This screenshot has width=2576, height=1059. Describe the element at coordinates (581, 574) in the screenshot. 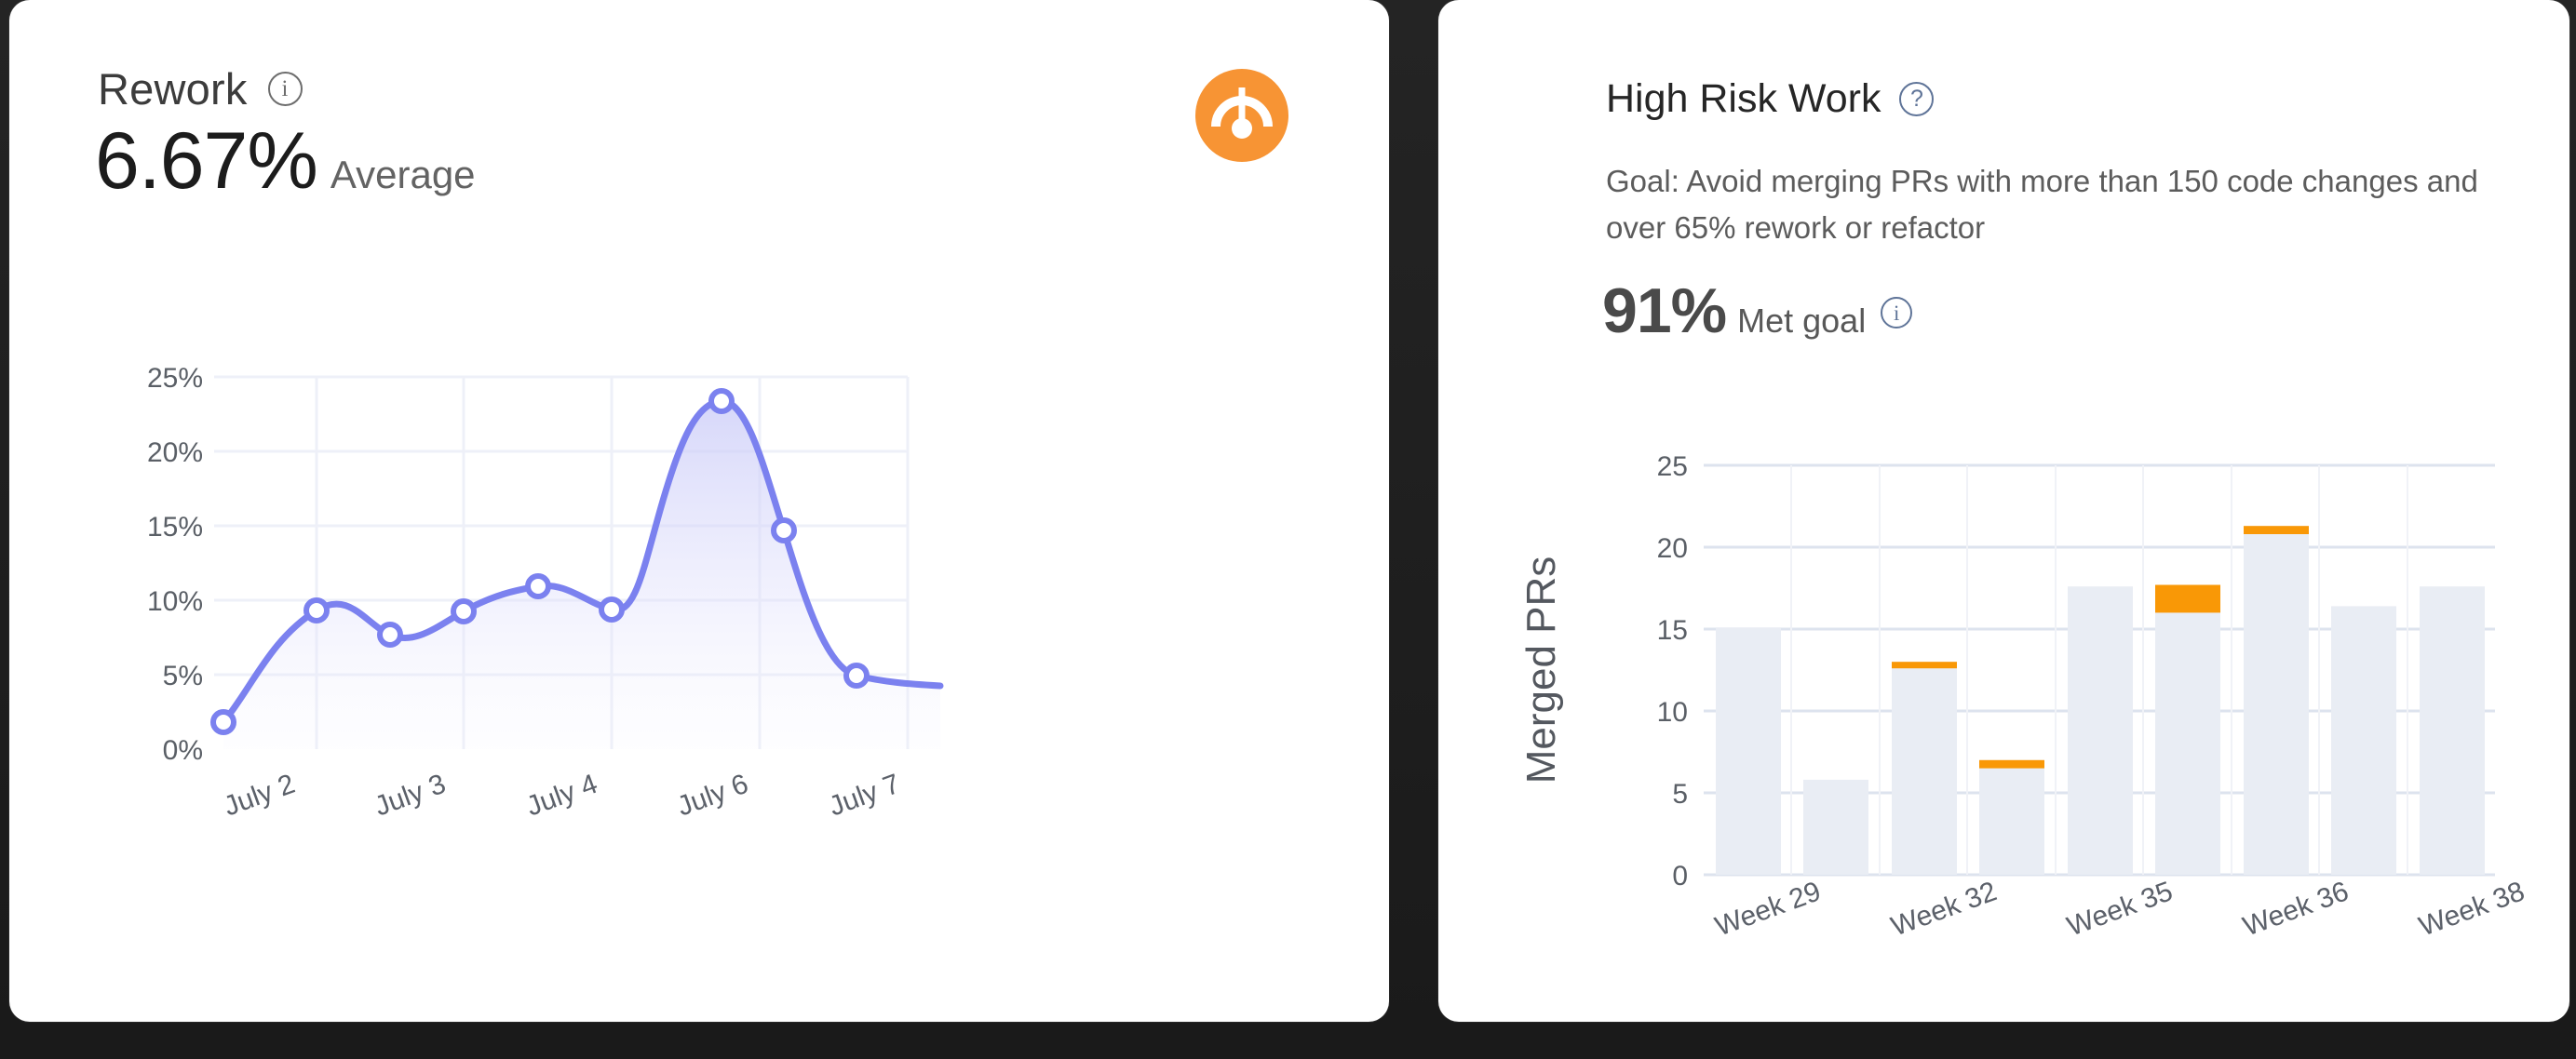

I see `area-fill` at that location.